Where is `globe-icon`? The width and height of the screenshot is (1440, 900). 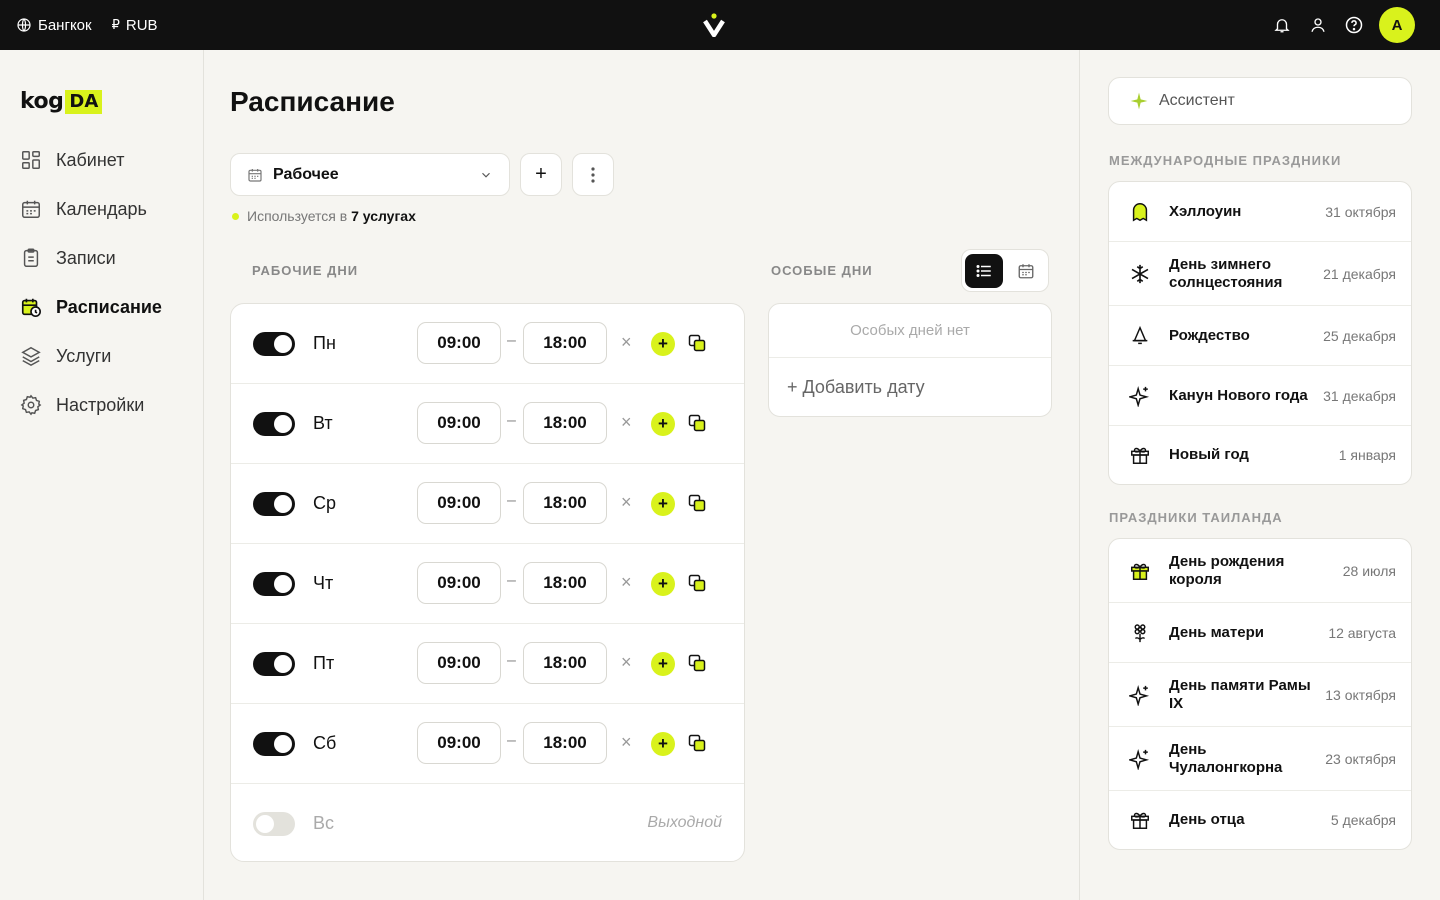
globe-icon is located at coordinates (24, 25).